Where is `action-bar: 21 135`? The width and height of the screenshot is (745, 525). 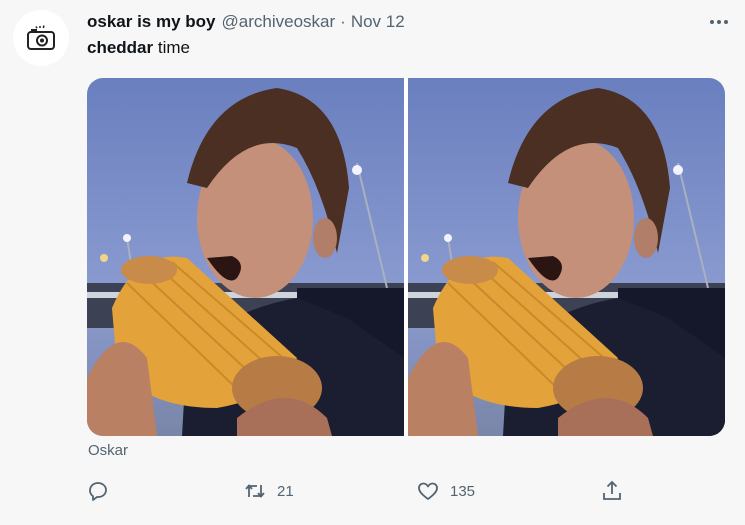
action-bar: 21 135 is located at coordinates (372, 491).